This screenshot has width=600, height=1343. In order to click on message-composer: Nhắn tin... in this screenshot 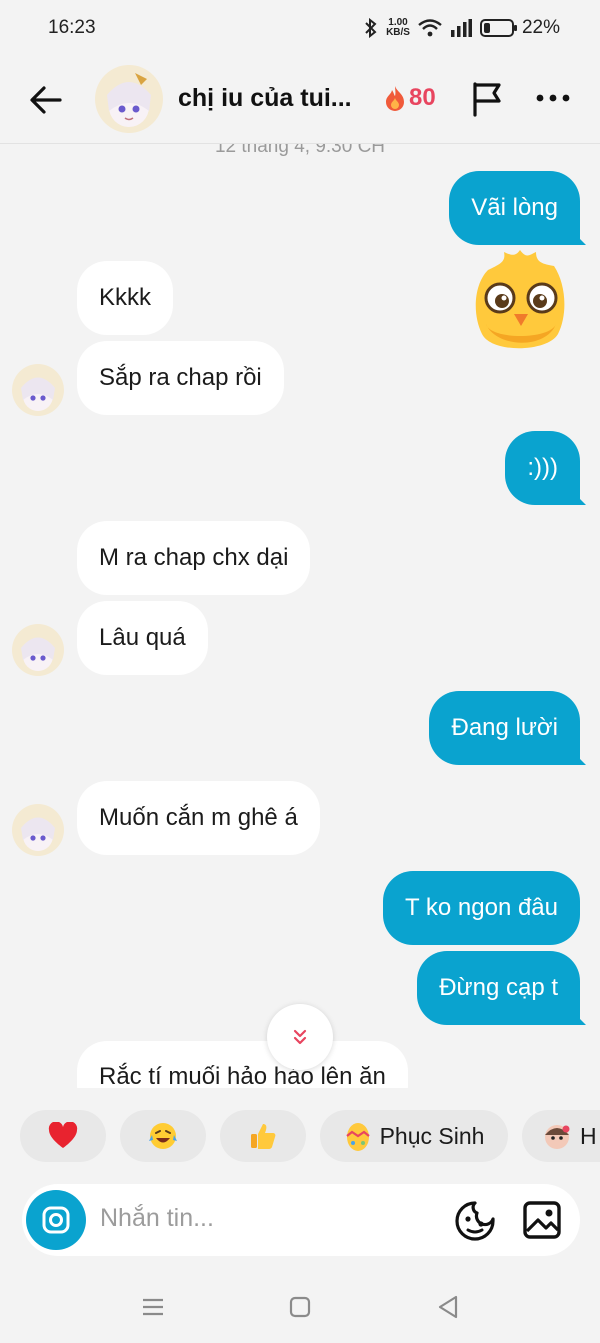, I will do `click(301, 1220)`.